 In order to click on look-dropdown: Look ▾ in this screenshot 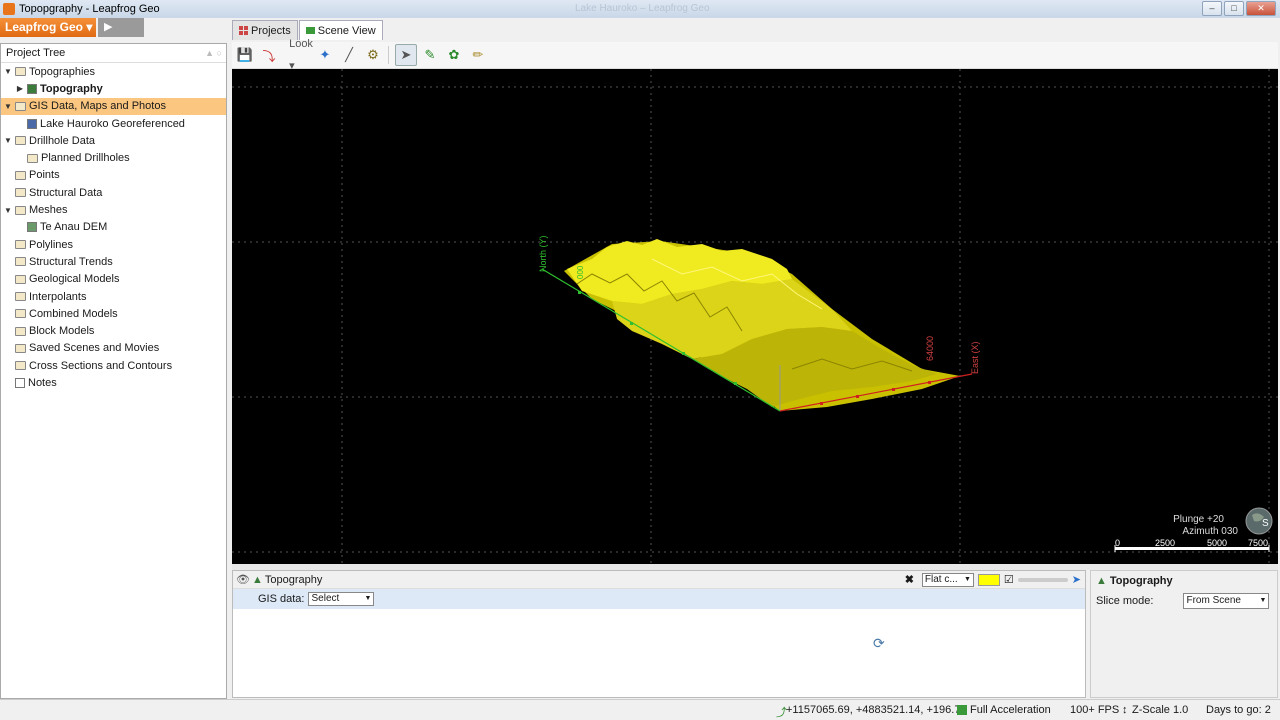, I will do `click(301, 55)`.